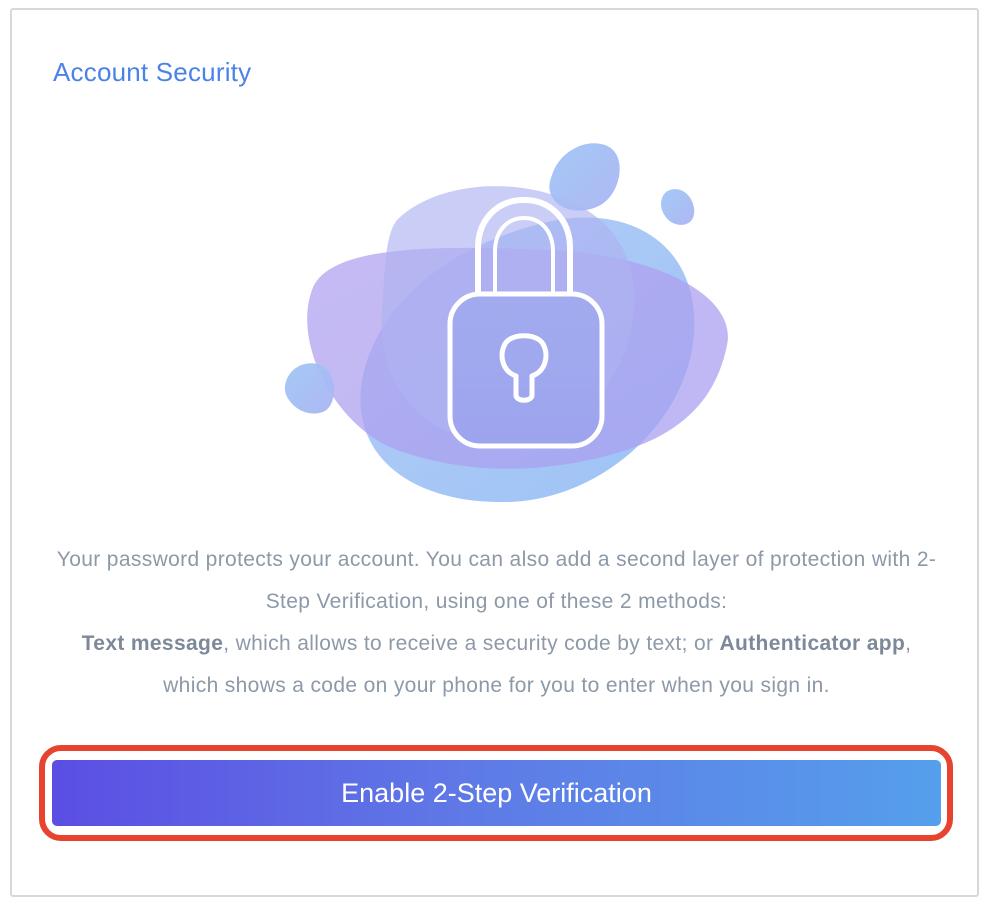 Image resolution: width=994 pixels, height=910 pixels. Describe the element at coordinates (584, 177) in the screenshot. I see `floating-blob-top` at that location.